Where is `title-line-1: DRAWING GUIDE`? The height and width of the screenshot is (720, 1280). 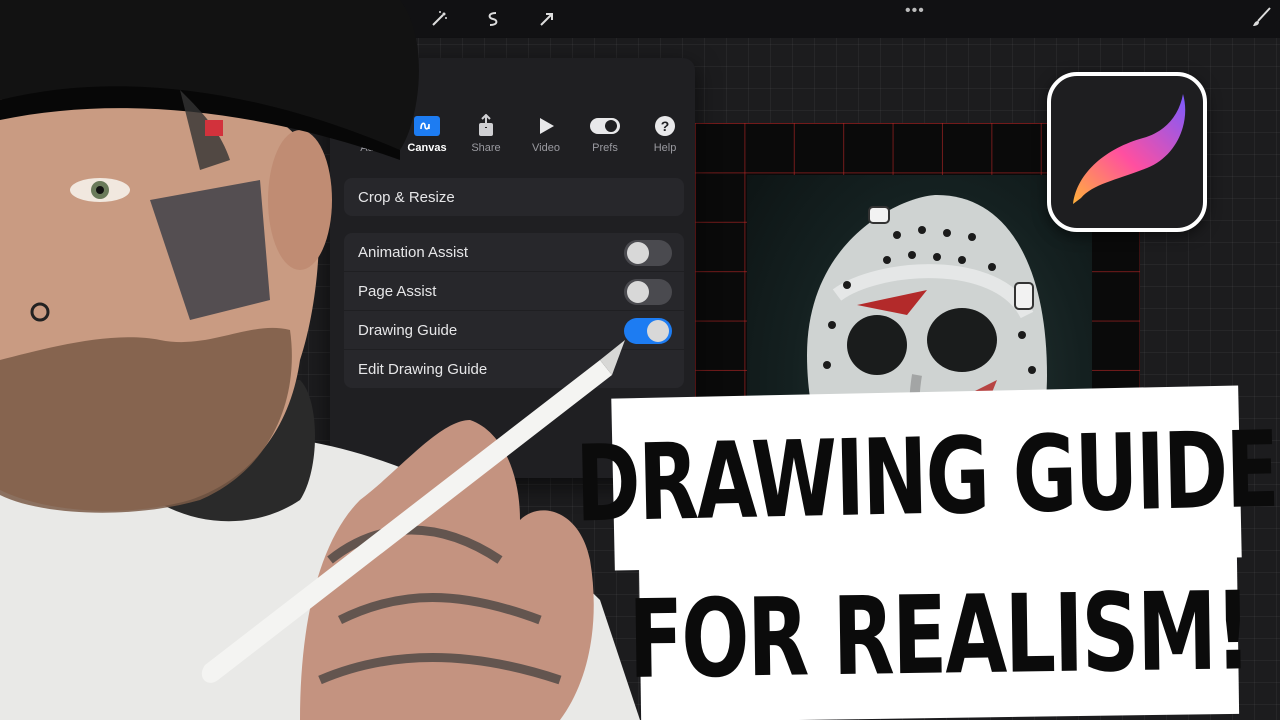 title-line-1: DRAWING GUIDE is located at coordinates (926, 478).